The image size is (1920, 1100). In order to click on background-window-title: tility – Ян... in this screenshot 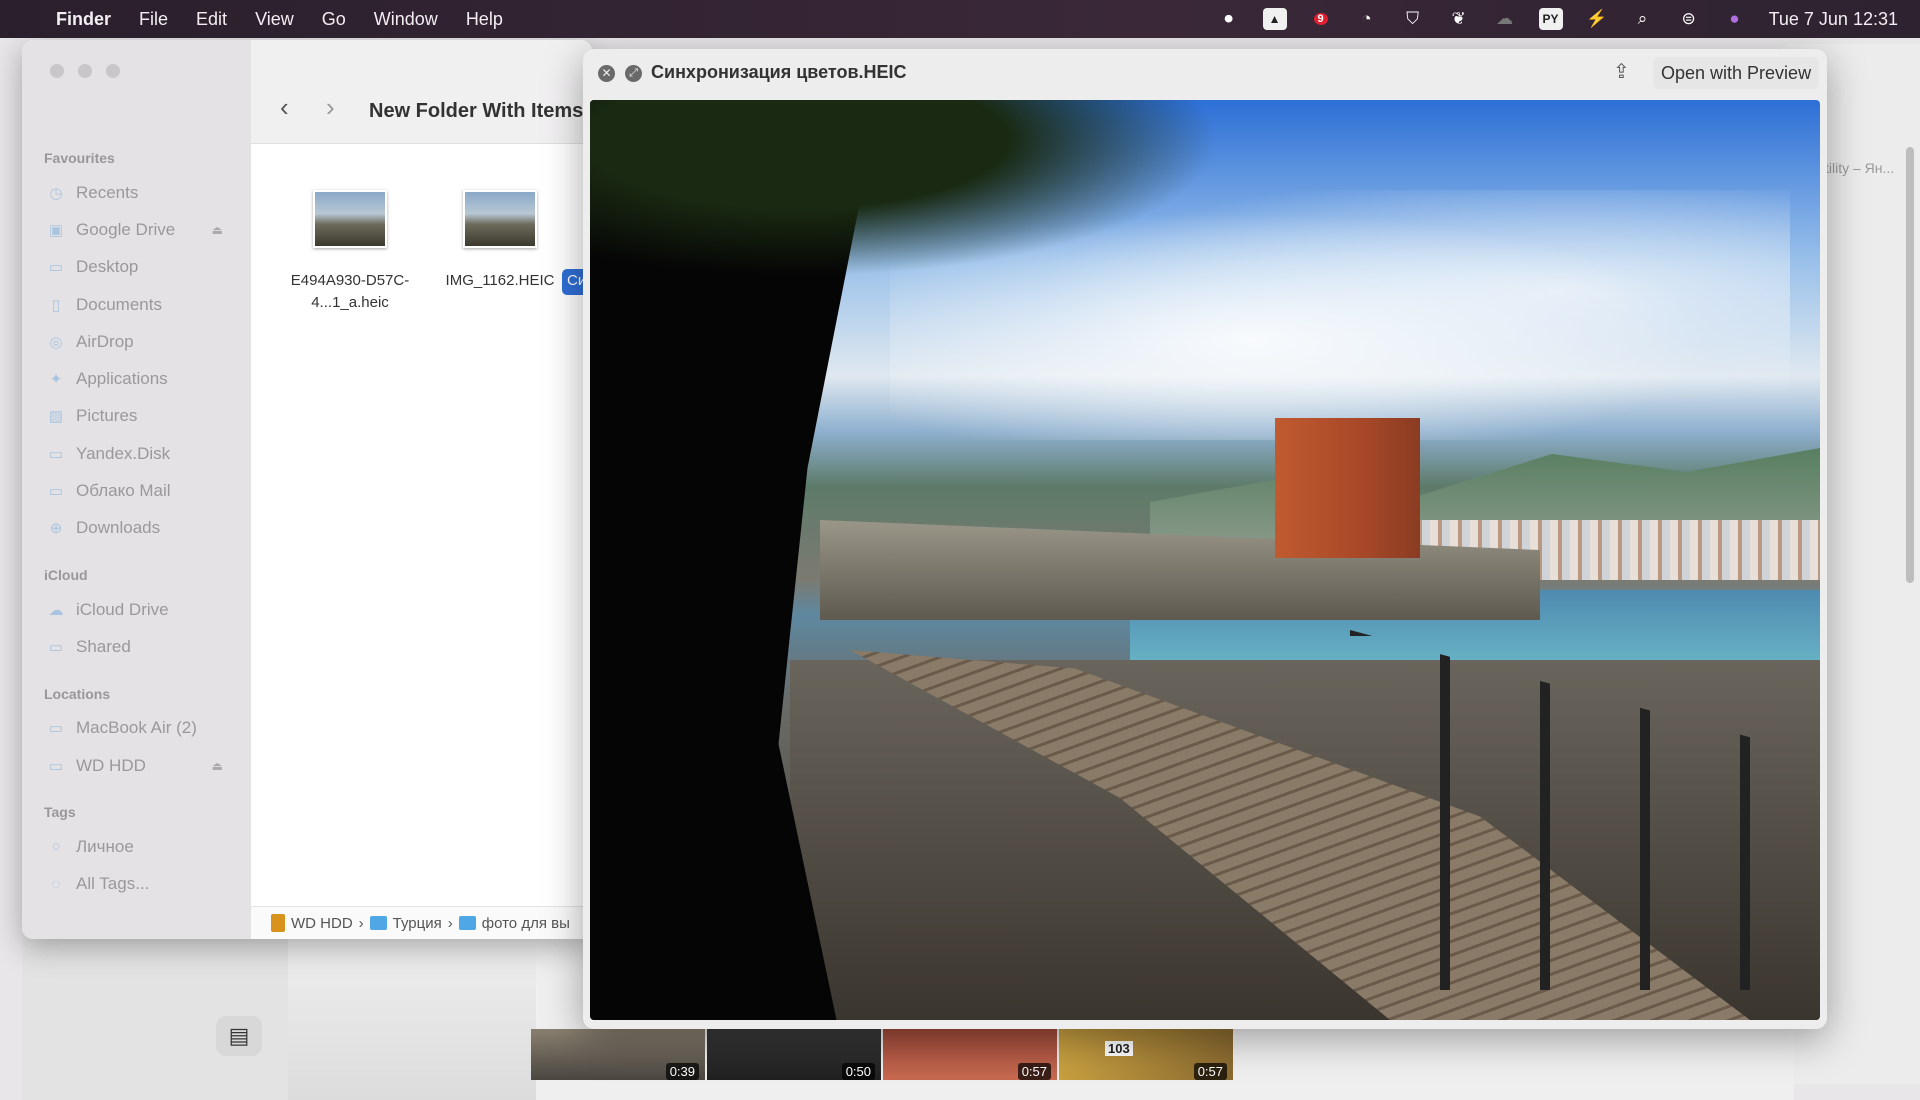, I will do `click(1860, 168)`.